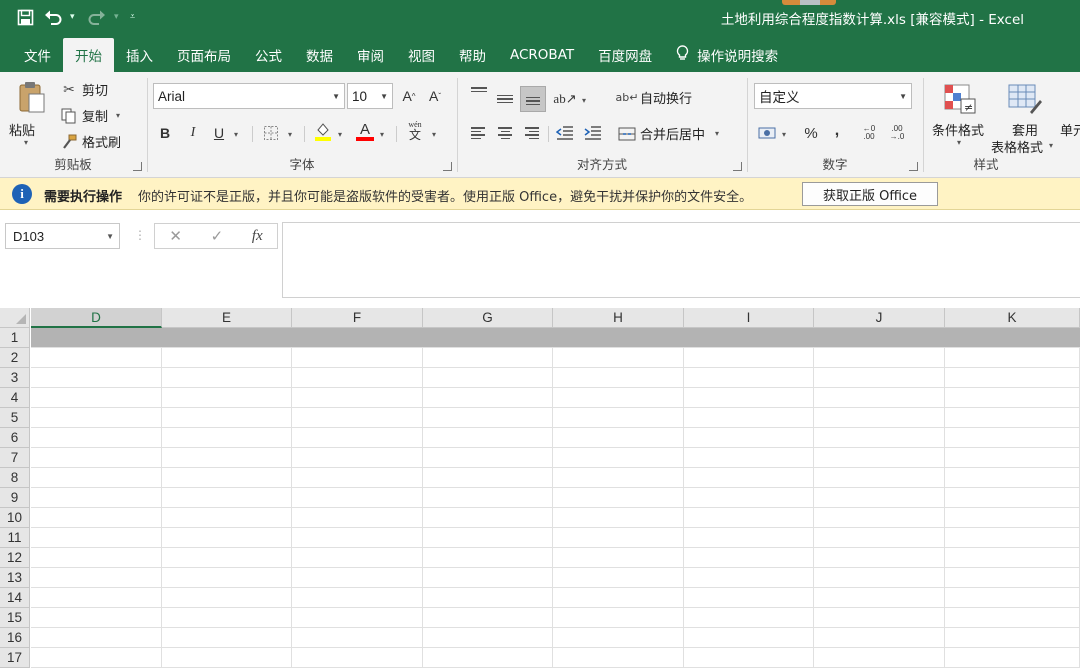  What do you see at coordinates (175, 236) in the screenshot?
I see `cancel-icon: ✕` at bounding box center [175, 236].